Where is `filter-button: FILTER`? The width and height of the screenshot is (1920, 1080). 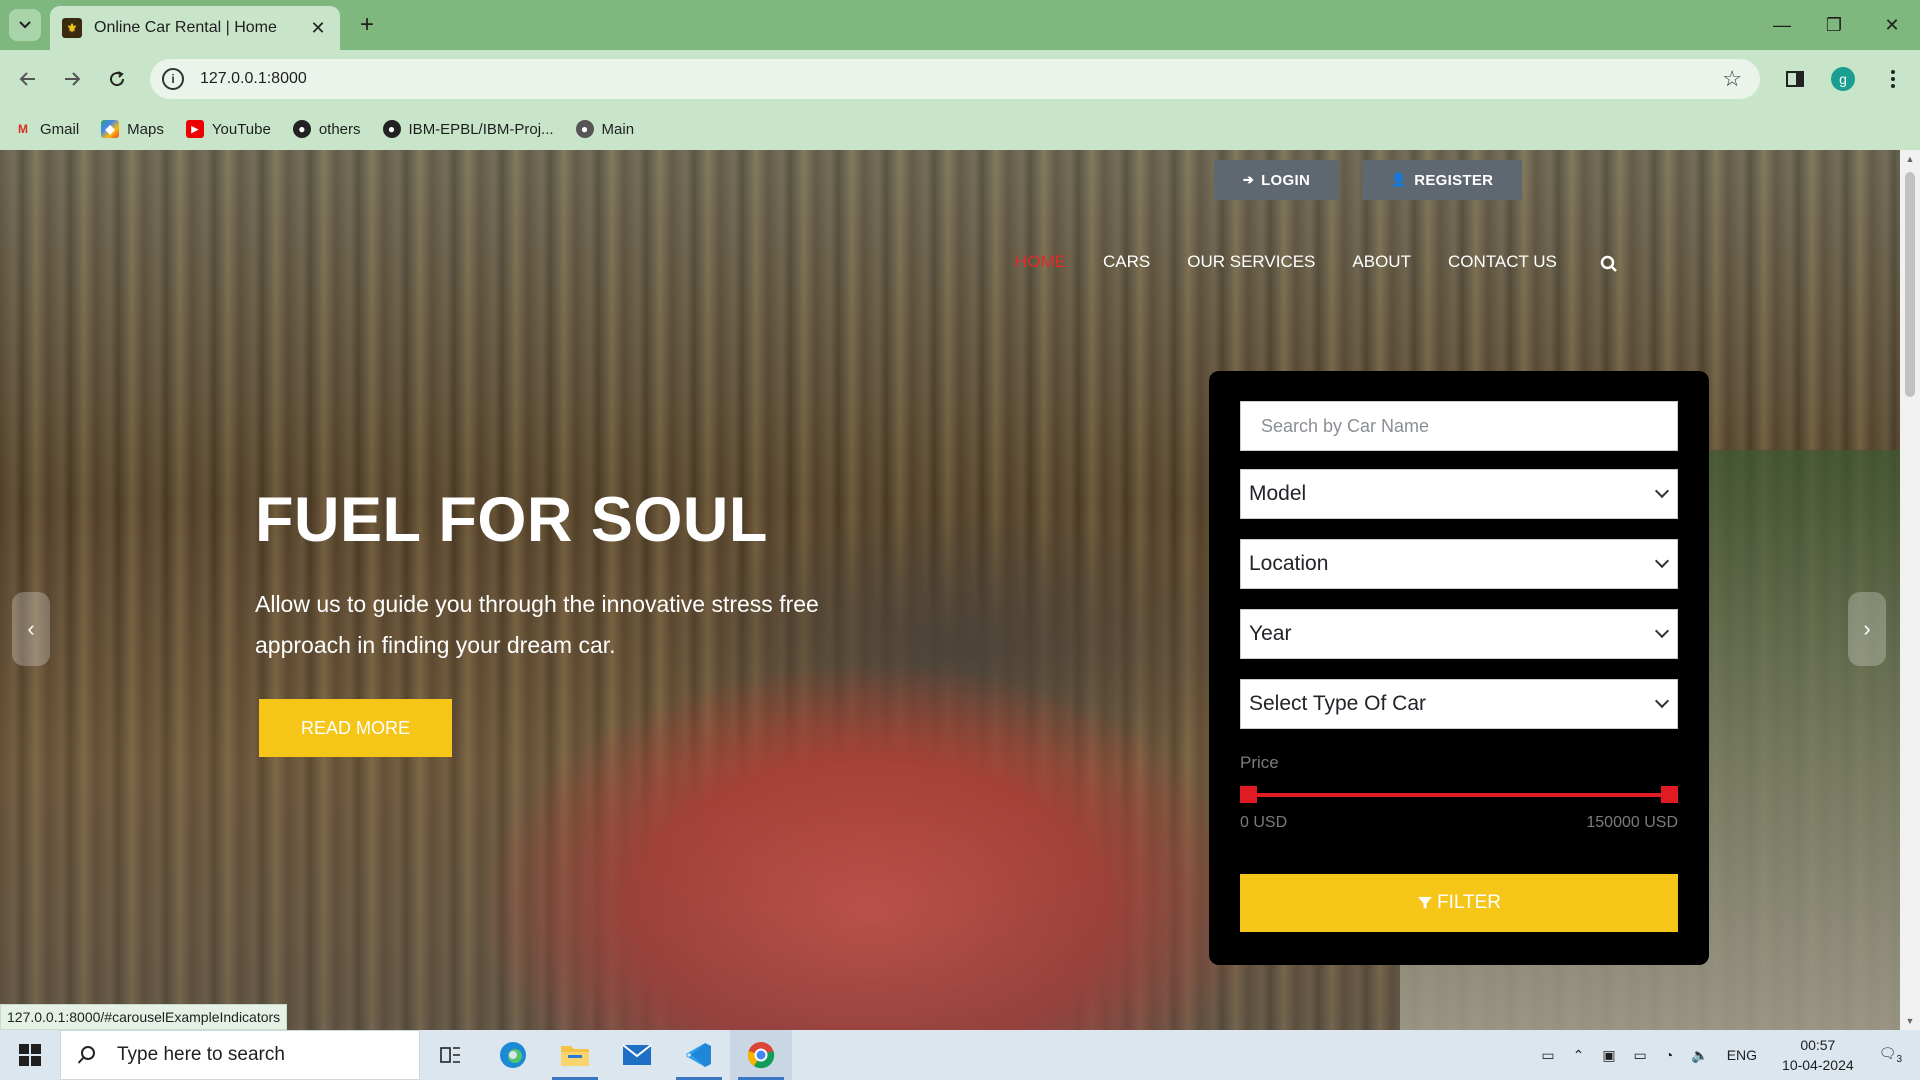
filter-button: FILTER is located at coordinates (1459, 903).